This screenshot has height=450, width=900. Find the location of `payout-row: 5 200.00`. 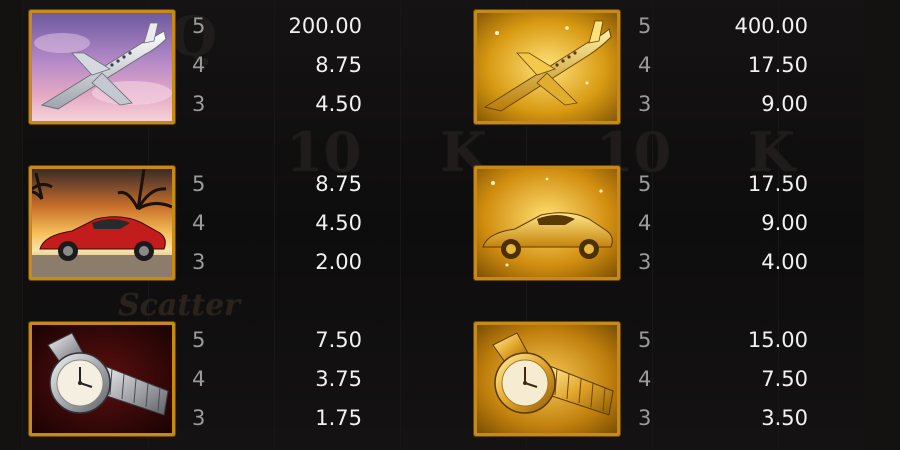

payout-row: 5 200.00 is located at coordinates (277, 33).